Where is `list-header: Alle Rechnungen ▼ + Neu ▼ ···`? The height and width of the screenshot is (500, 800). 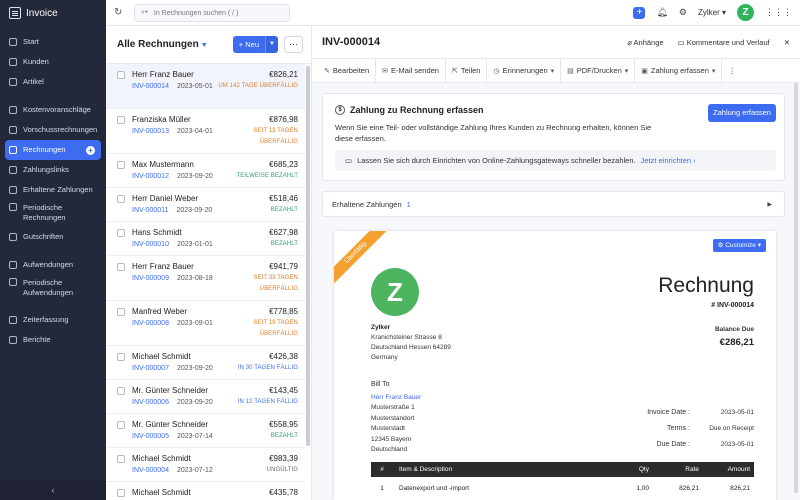
list-header: Alle Rechnungen ▼ + Neu ▼ ··· is located at coordinates (208, 45).